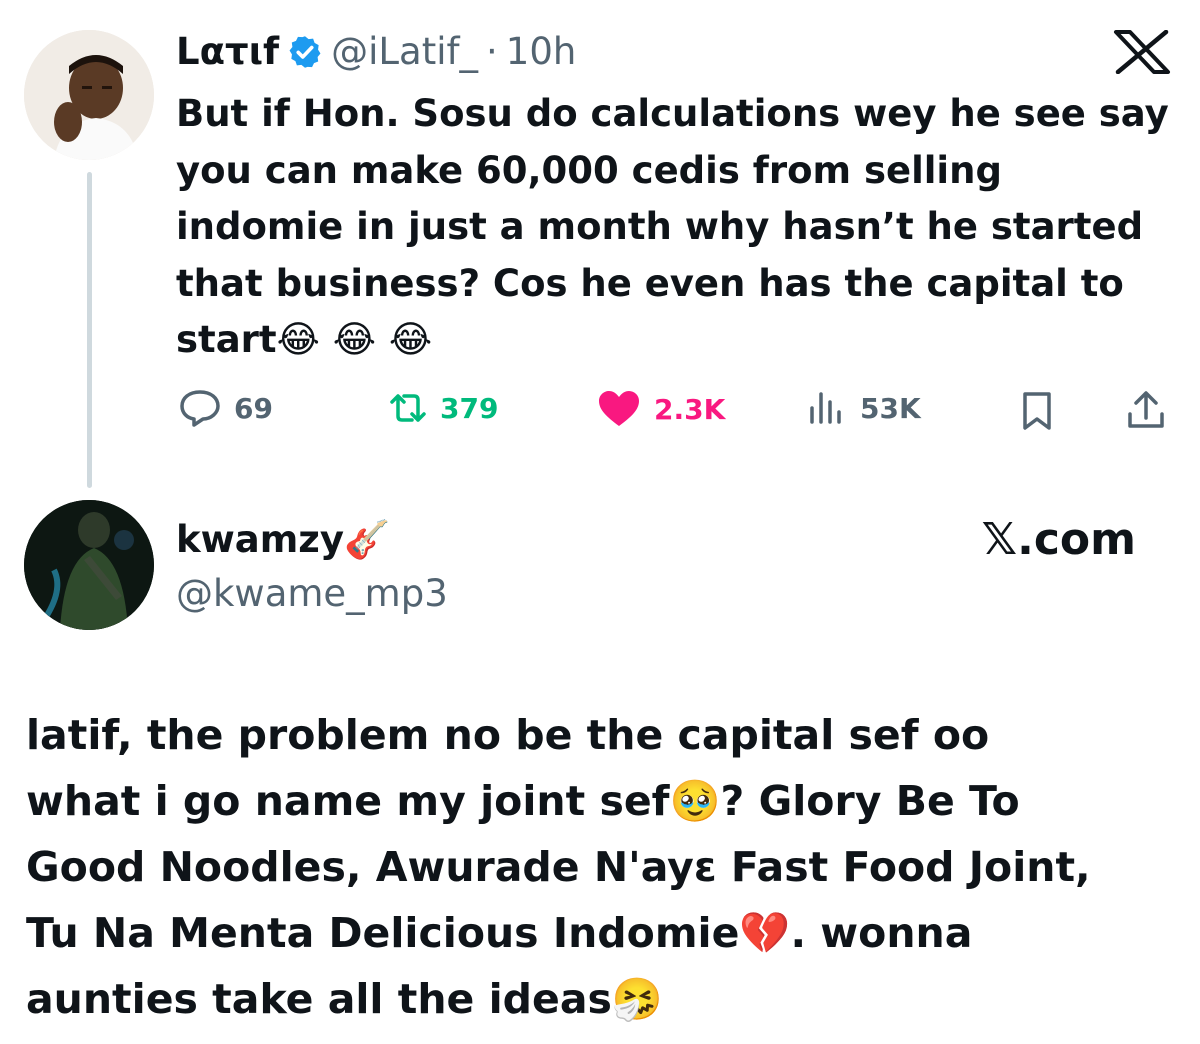 This screenshot has width=1200, height=1044. What do you see at coordinates (408, 408) in the screenshot?
I see `repost-icon` at bounding box center [408, 408].